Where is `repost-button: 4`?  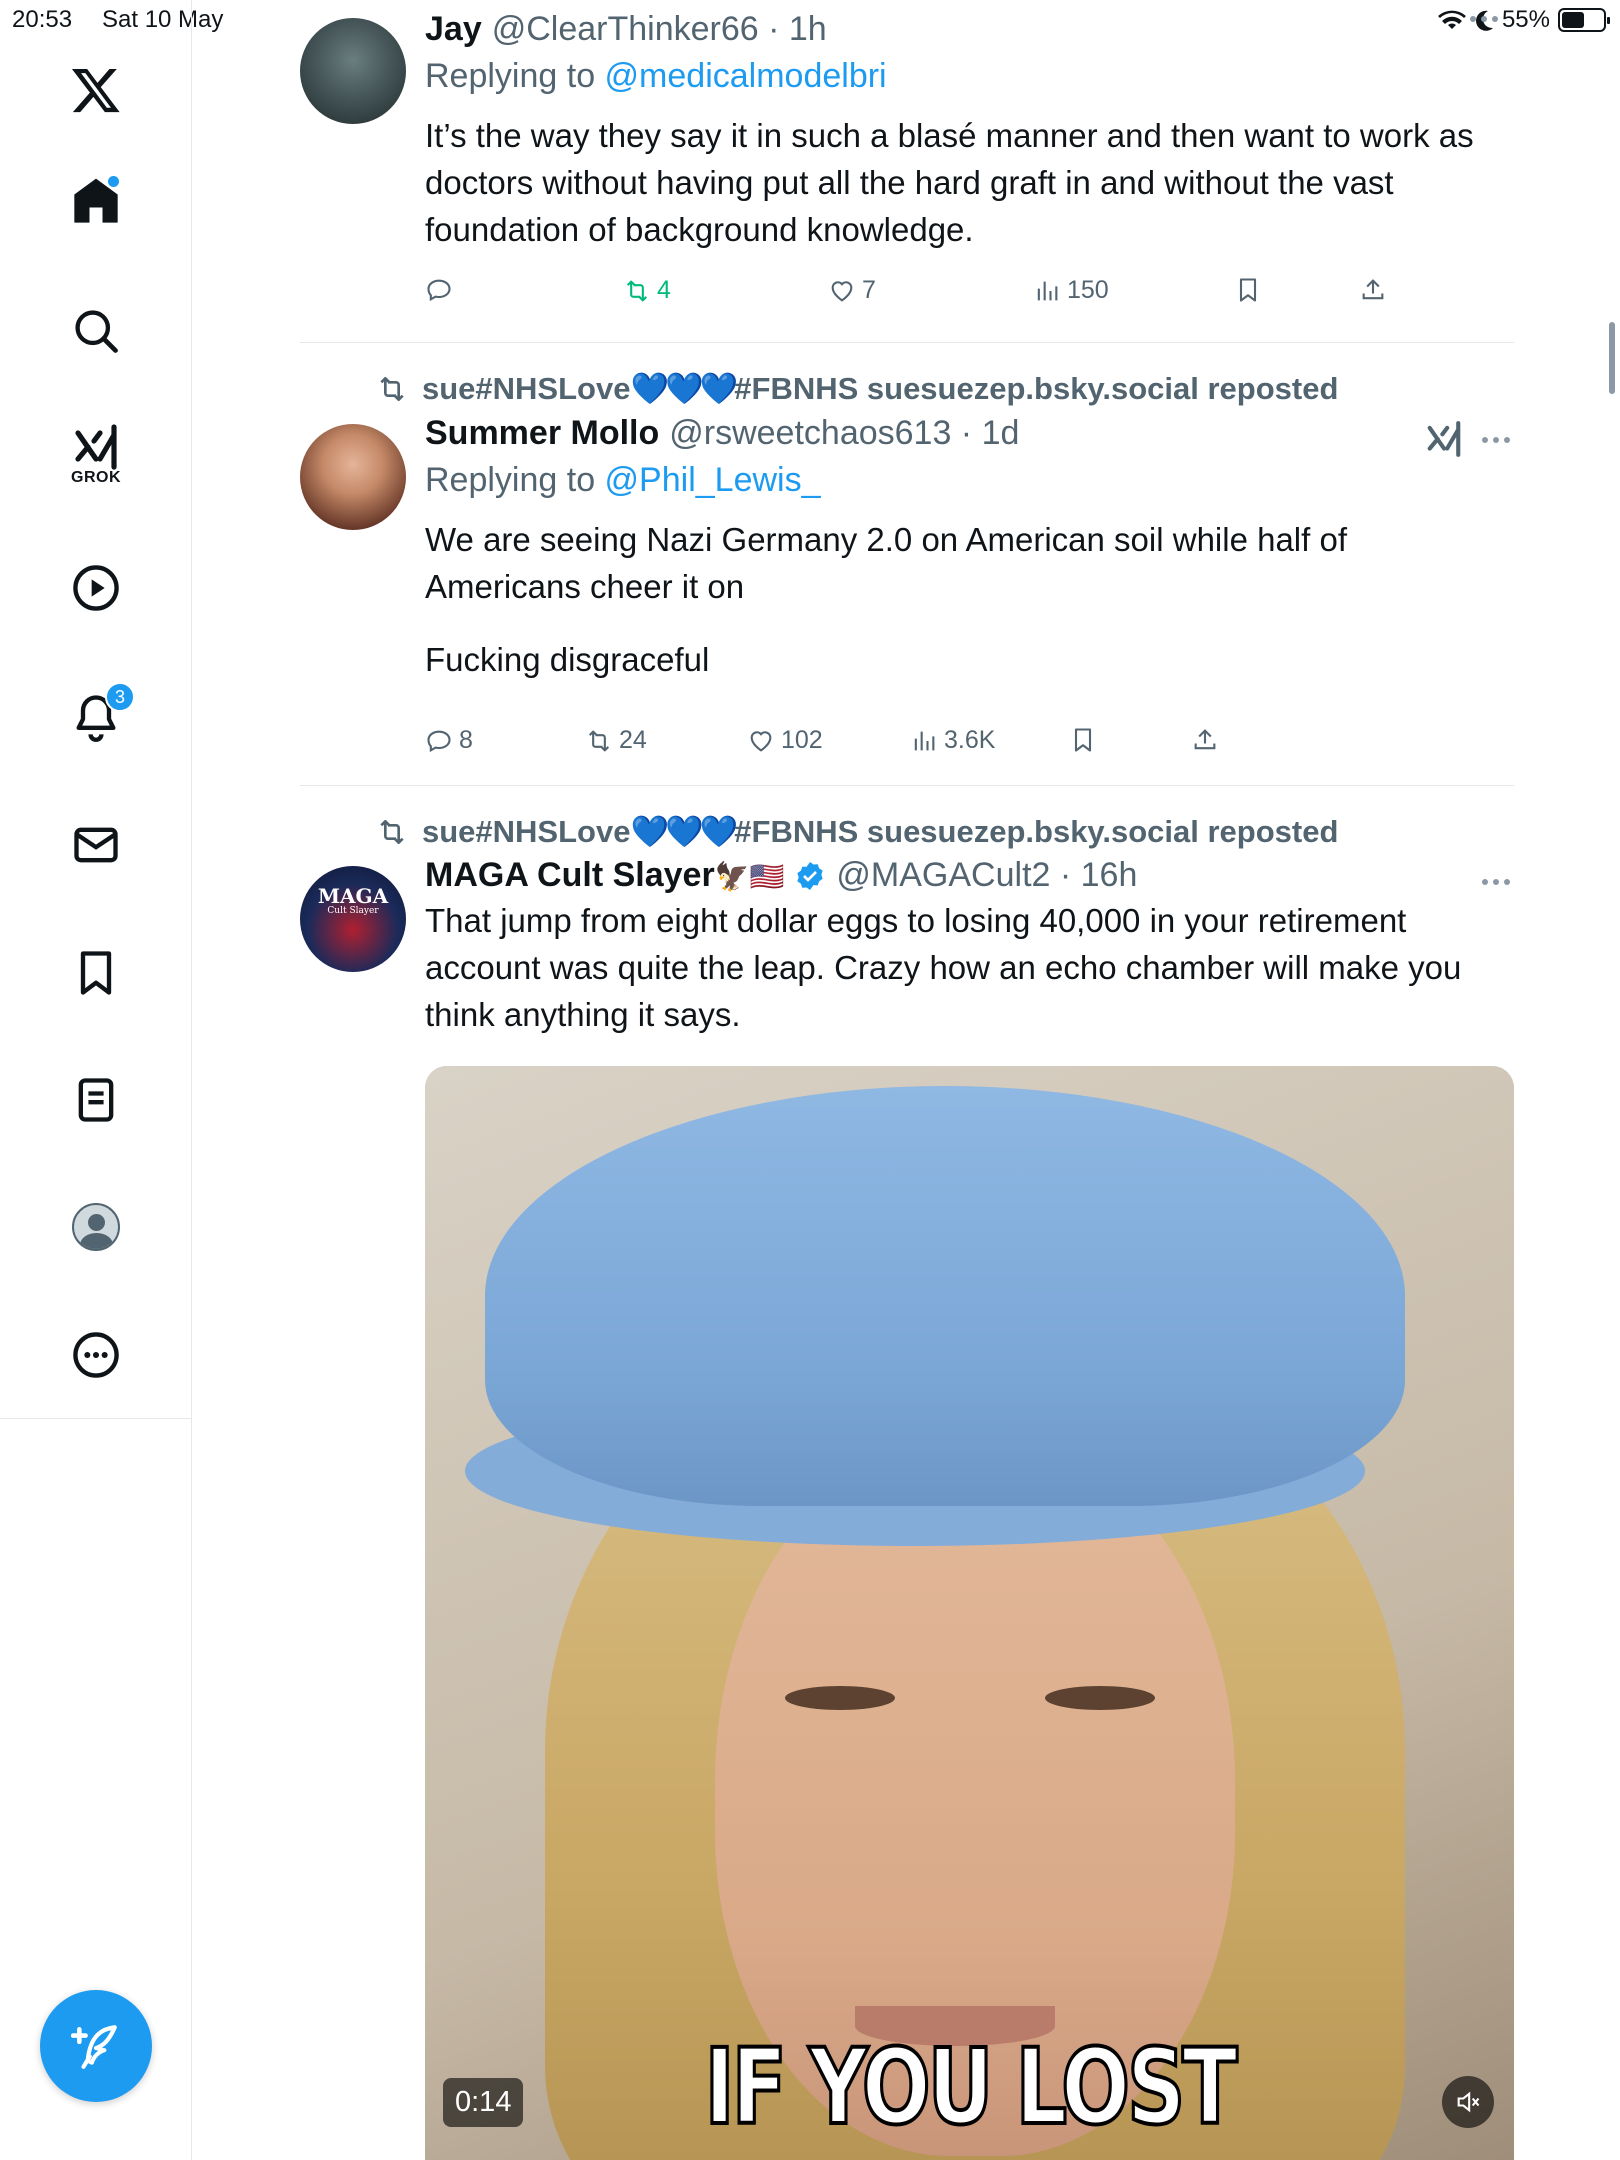
repost-button: 4 is located at coordinates (647, 290).